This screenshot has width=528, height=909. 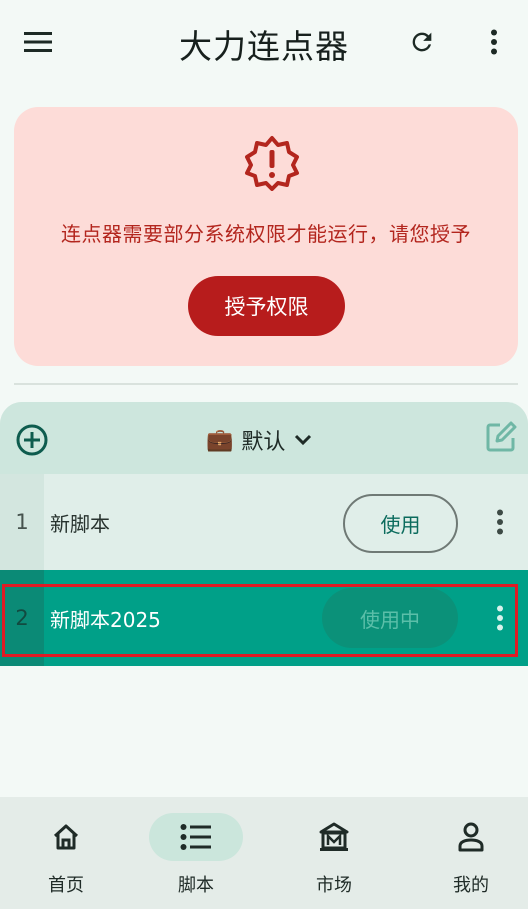 What do you see at coordinates (272, 163) in the screenshot?
I see `warning-badge-icon` at bounding box center [272, 163].